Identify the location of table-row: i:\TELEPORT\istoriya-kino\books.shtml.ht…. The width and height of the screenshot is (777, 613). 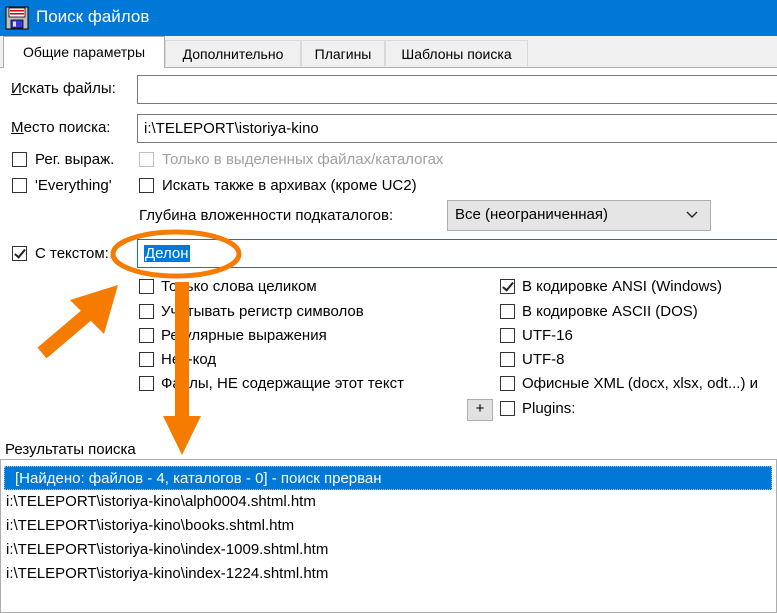
(150, 526).